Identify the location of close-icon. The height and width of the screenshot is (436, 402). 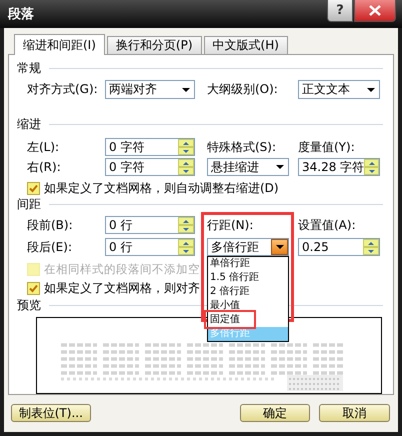
(375, 10).